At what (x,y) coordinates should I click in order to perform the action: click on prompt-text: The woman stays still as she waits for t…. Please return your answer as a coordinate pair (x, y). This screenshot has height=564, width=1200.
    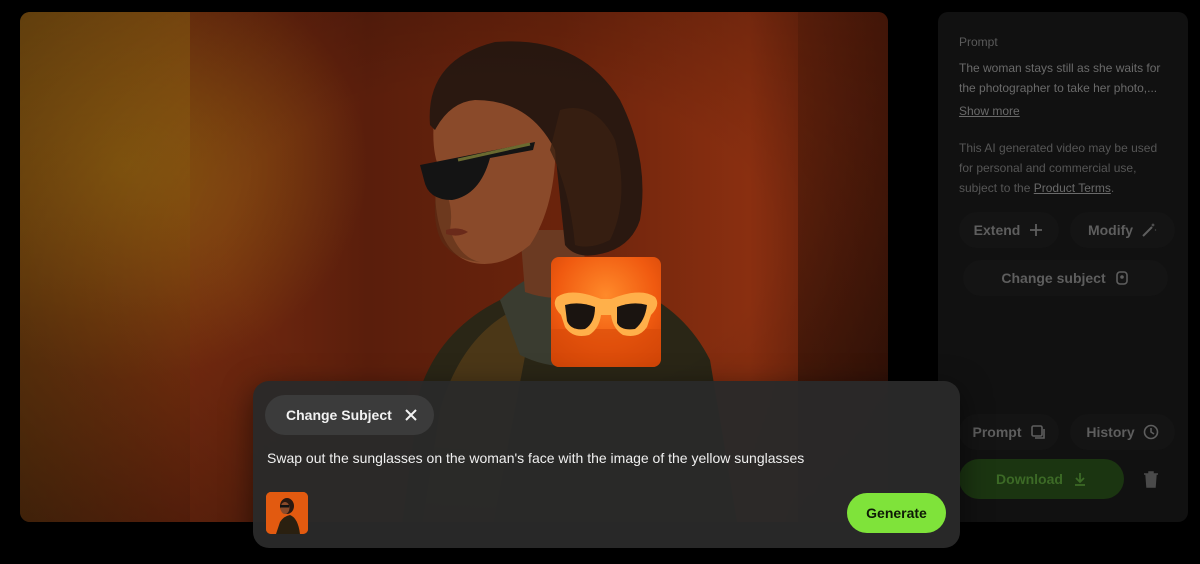
    Looking at the image, I should click on (1060, 78).